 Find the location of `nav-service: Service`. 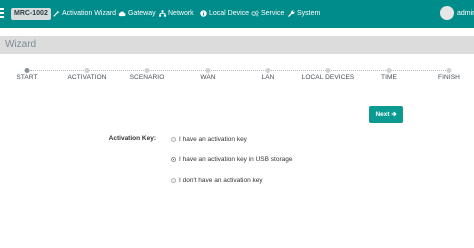

nav-service: Service is located at coordinates (267, 14).